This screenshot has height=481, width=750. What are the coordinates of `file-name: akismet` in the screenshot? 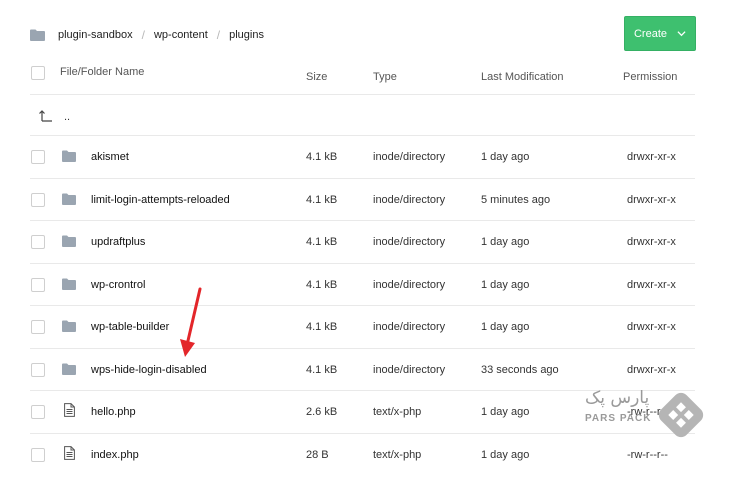 It's located at (110, 157).